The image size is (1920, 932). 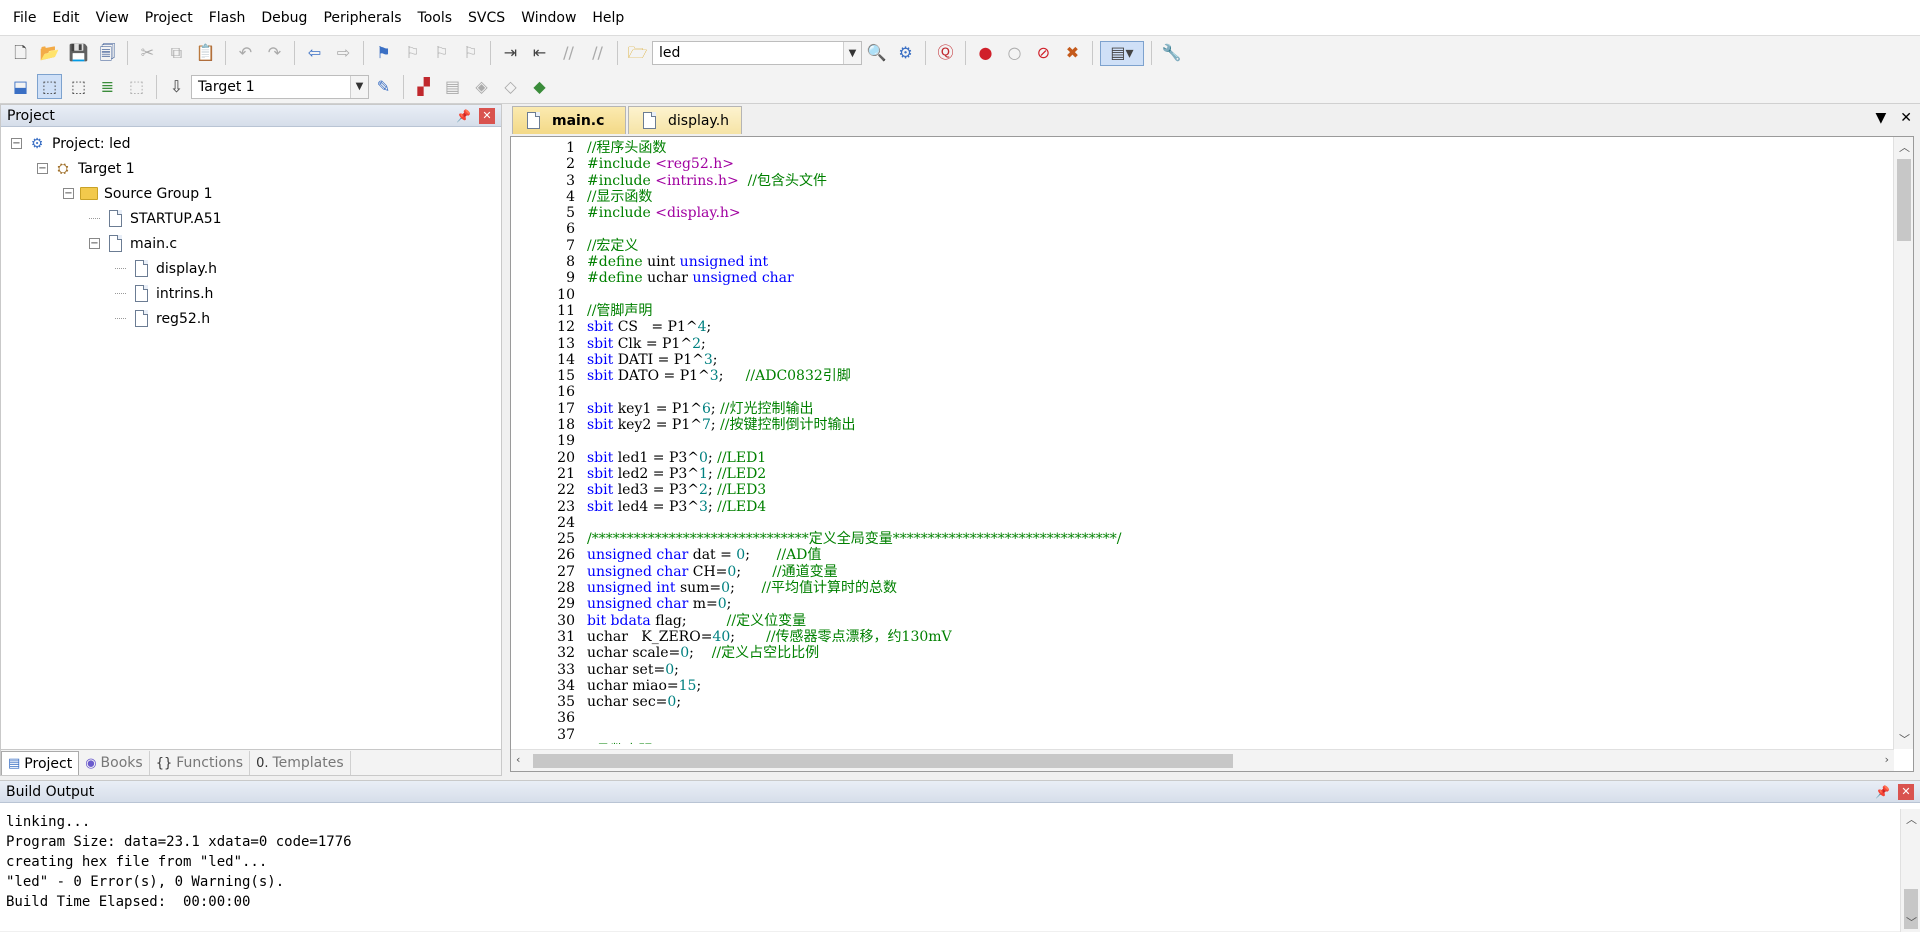 I want to click on redo-icon: ↷, so click(x=274, y=53).